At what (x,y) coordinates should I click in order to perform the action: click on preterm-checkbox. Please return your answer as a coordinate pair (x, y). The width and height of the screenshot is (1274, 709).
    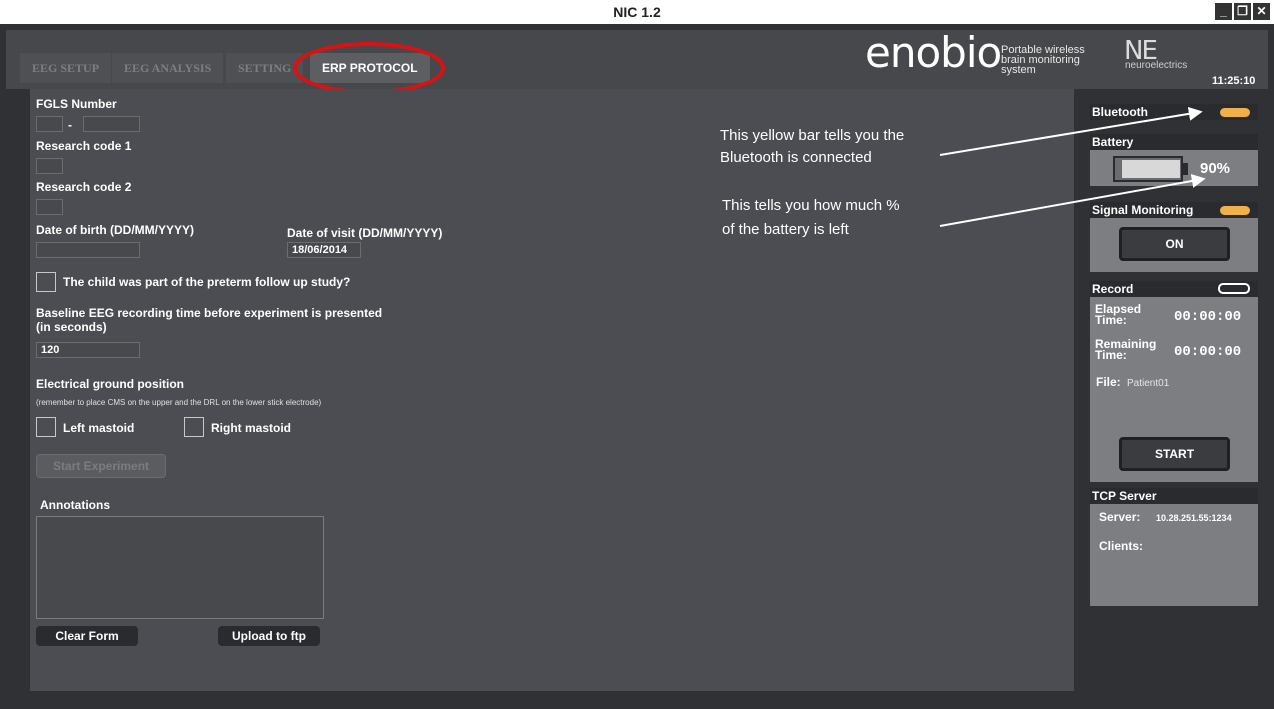
    Looking at the image, I should click on (46, 282).